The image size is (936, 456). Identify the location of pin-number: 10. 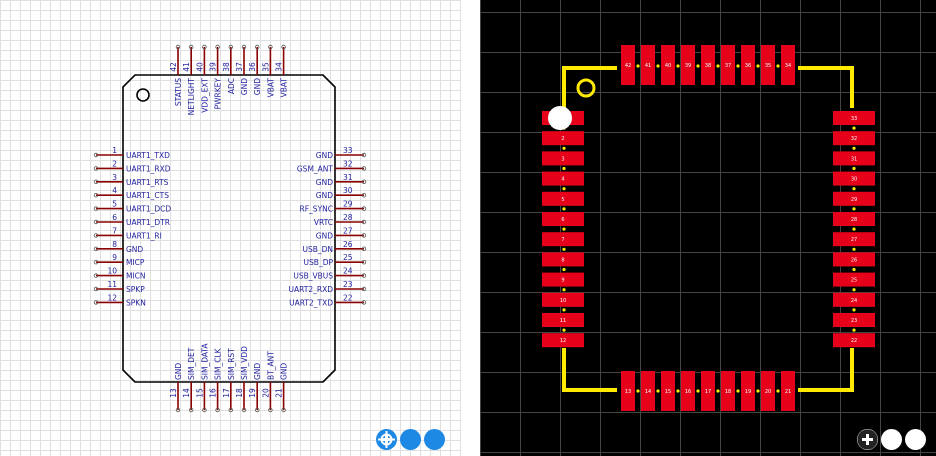
(112, 271).